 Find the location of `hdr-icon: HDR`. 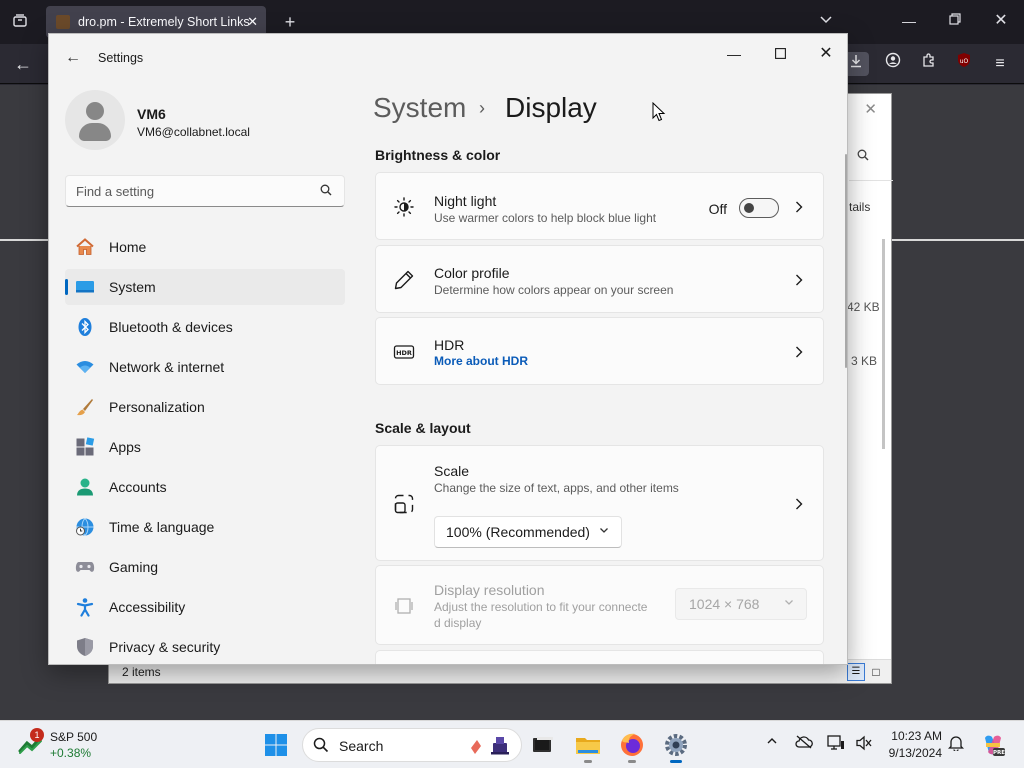

hdr-icon: HDR is located at coordinates (404, 352).